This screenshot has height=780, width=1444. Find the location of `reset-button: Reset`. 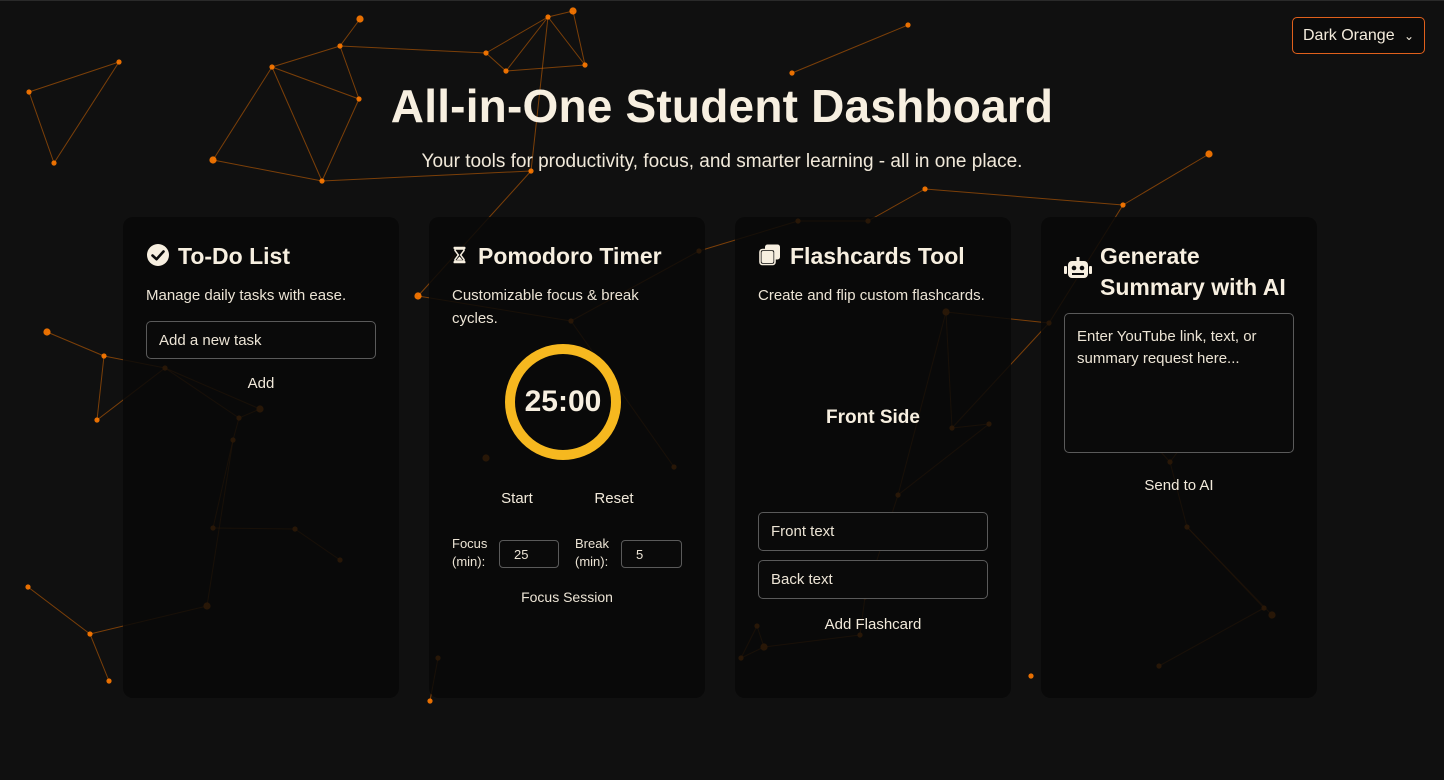

reset-button: Reset is located at coordinates (614, 498).